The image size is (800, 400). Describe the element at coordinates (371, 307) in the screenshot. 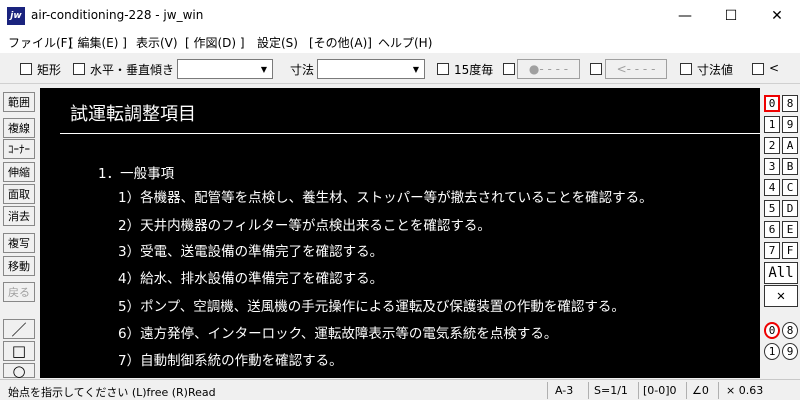

I see `document-line: 5）ポンプ、空調機、送風機の手元操作による運転及び保護装置の作動を確認する。` at that location.